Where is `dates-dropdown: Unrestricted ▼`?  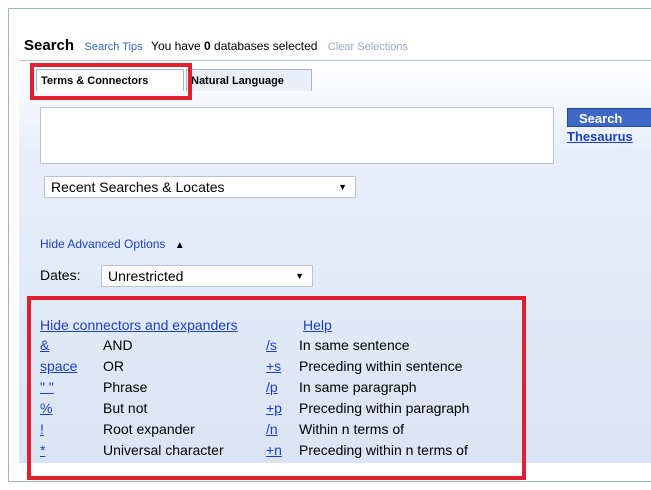
dates-dropdown: Unrestricted ▼ is located at coordinates (207, 276).